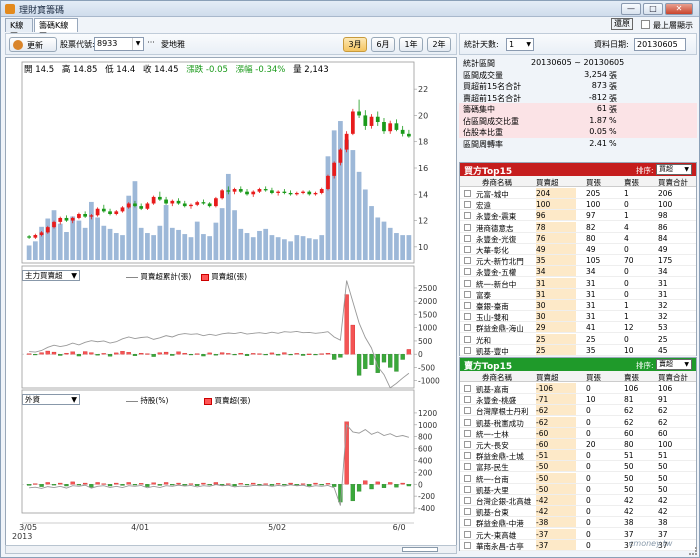 The height and width of the screenshot is (558, 700). Describe the element at coordinates (578, 272) in the screenshot. I see `table-row: 永豐金-五權 34 34 0 34` at that location.